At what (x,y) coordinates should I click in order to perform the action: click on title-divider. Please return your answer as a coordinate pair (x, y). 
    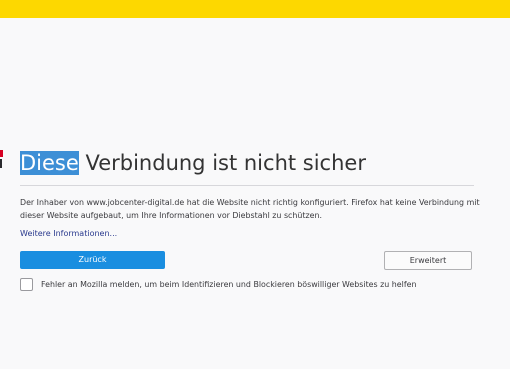
    Looking at the image, I should click on (247, 185).